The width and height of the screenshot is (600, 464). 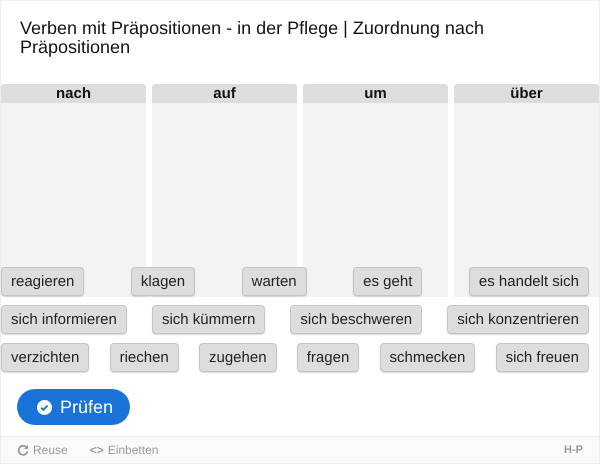 What do you see at coordinates (542, 357) in the screenshot?
I see `word-chip: sich freuen` at bounding box center [542, 357].